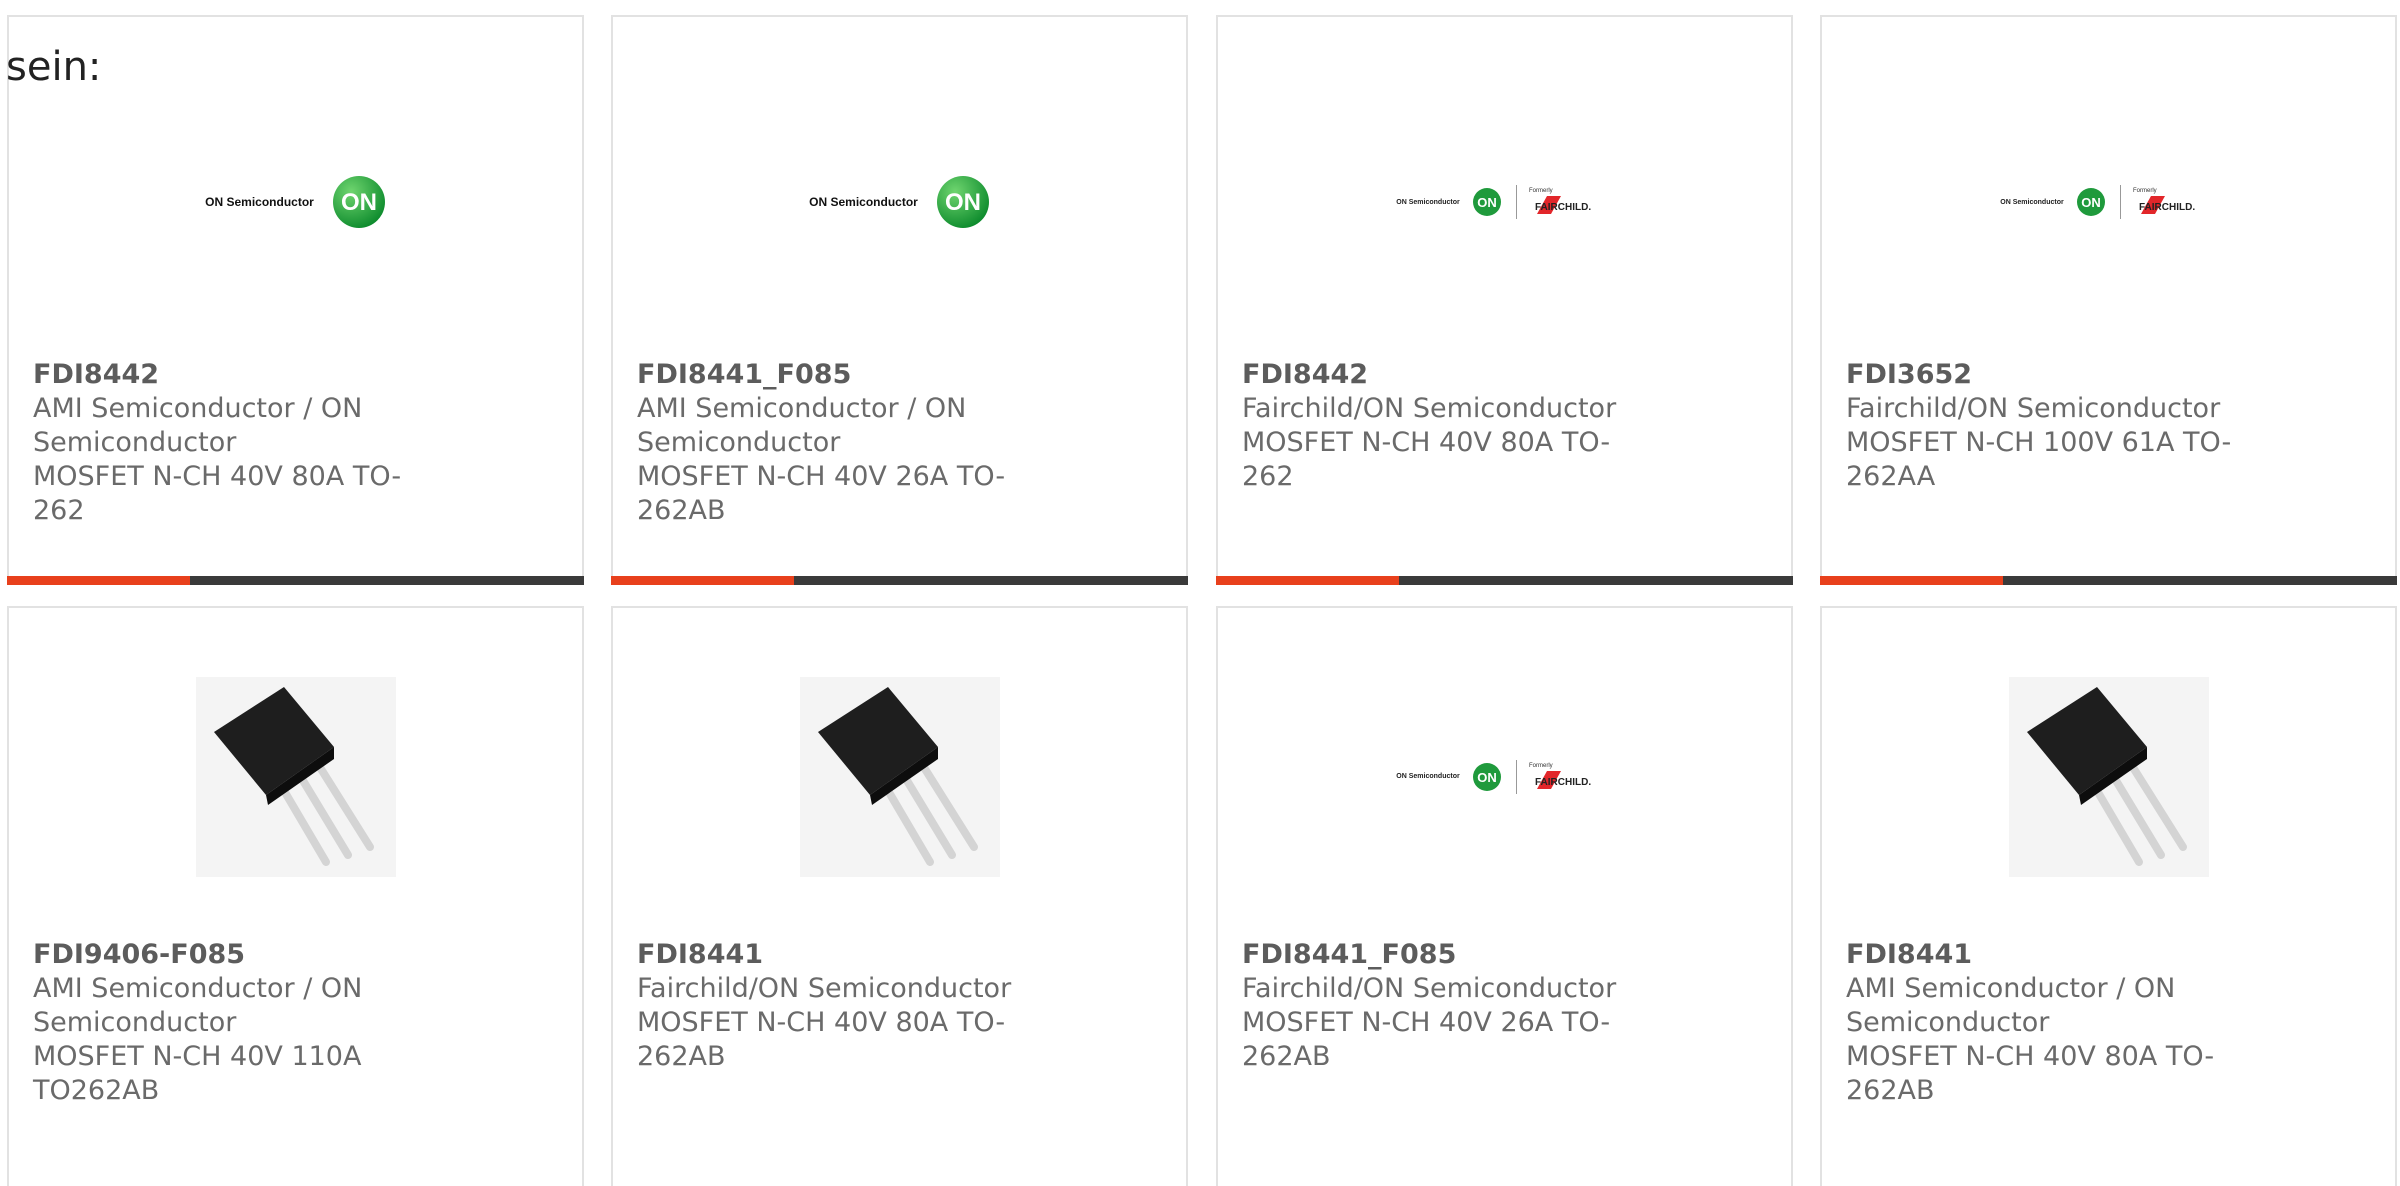 The height and width of the screenshot is (1186, 2400). What do you see at coordinates (197, 1073) in the screenshot?
I see `description: MOSFET N-CH 40V 110A TO262AB` at bounding box center [197, 1073].